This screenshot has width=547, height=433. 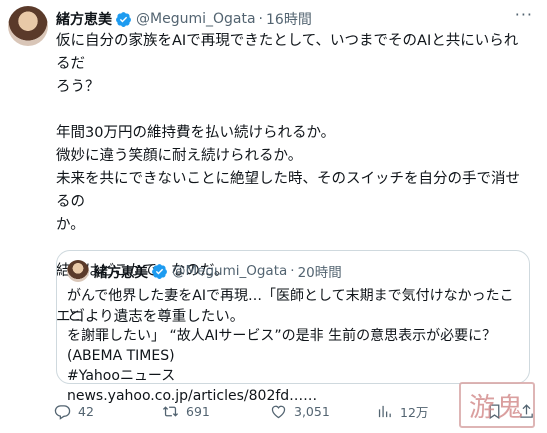 I want to click on reply-button: 42, so click(x=74, y=411).